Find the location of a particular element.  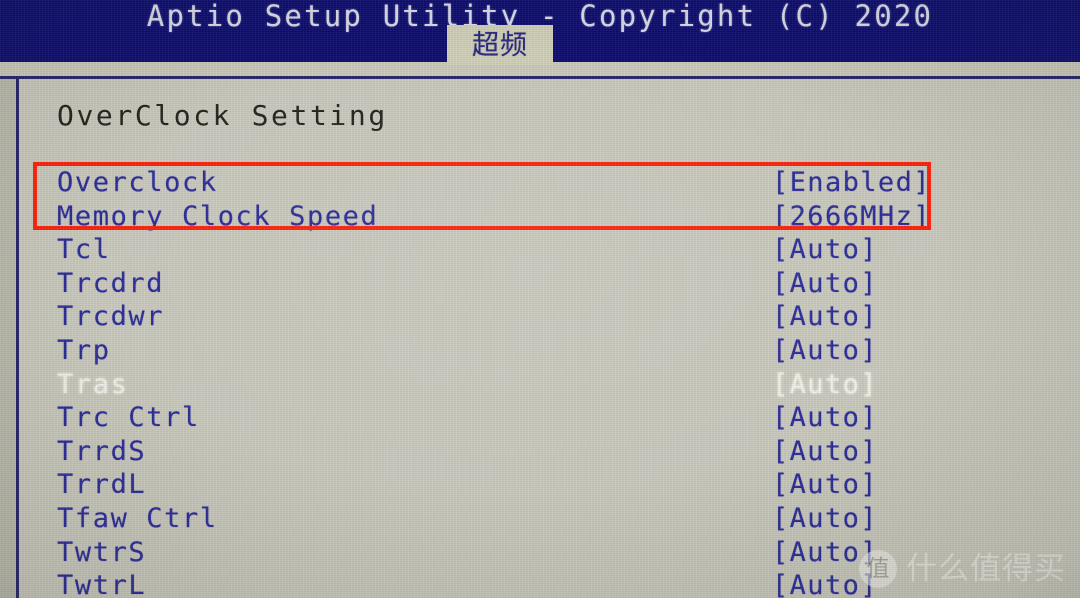

watermark: 值 什么值得买 is located at coordinates (962, 569).